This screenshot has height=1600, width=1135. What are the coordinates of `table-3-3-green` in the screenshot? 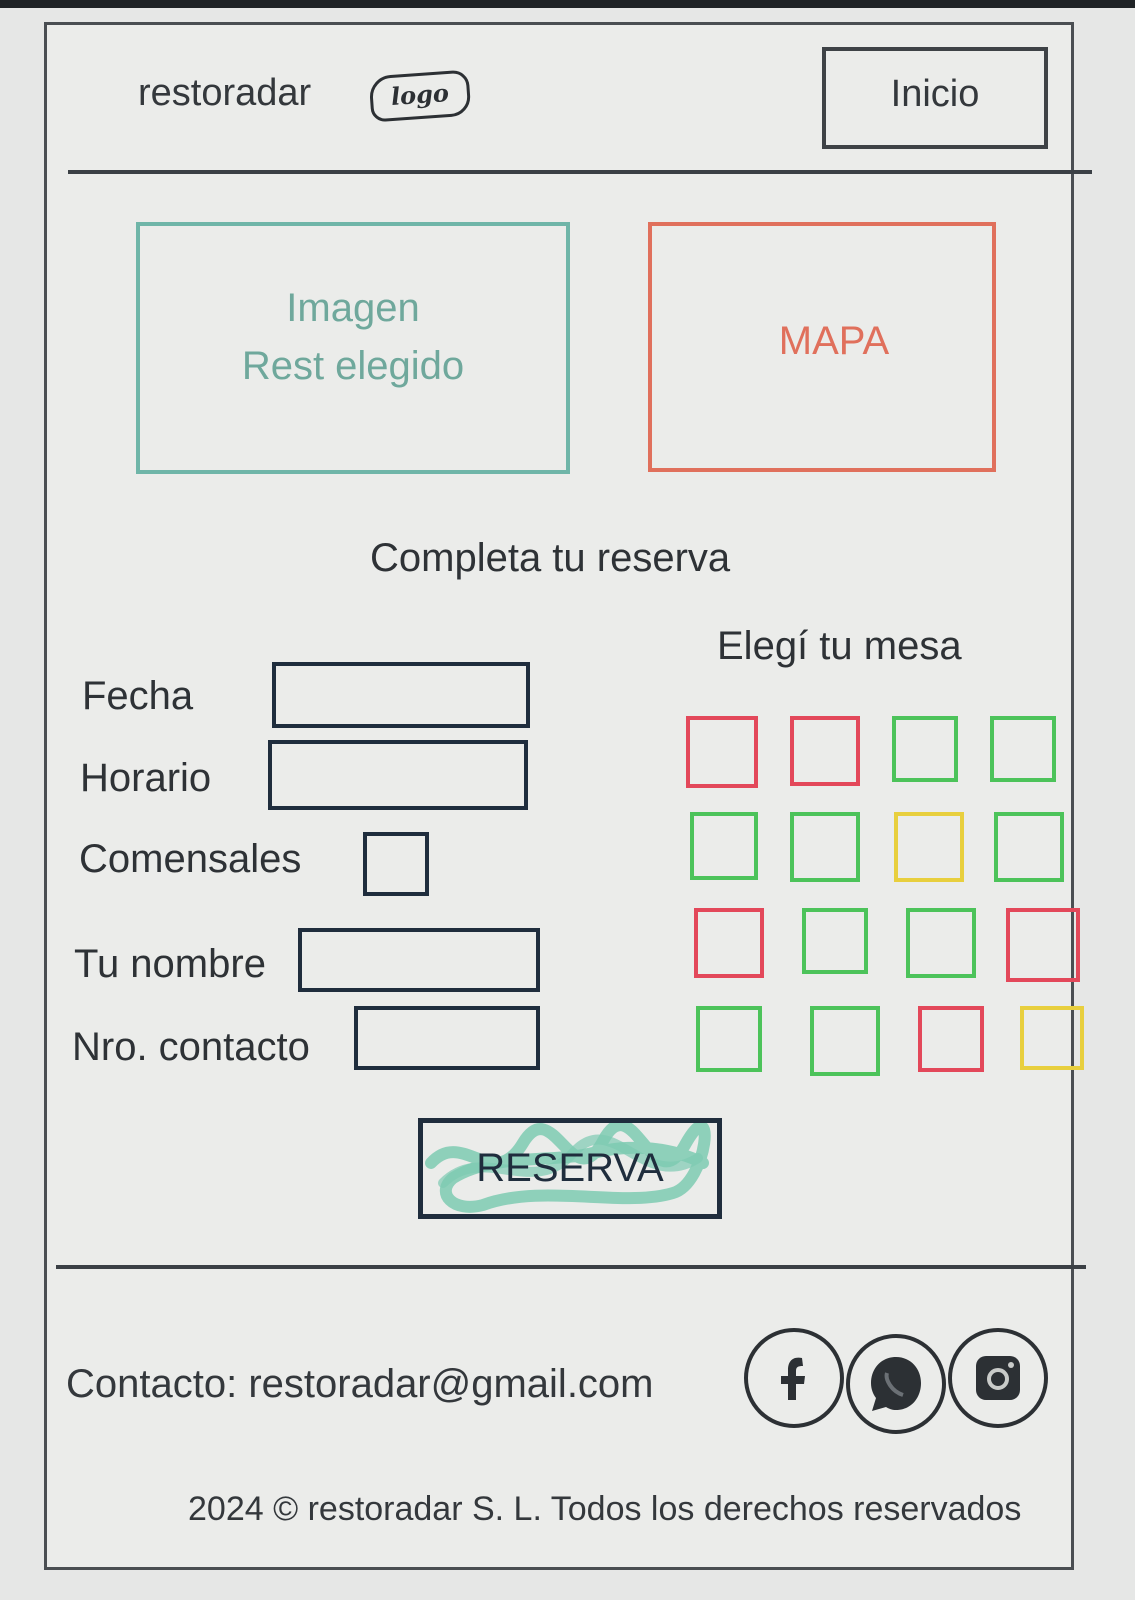 It's located at (941, 943).